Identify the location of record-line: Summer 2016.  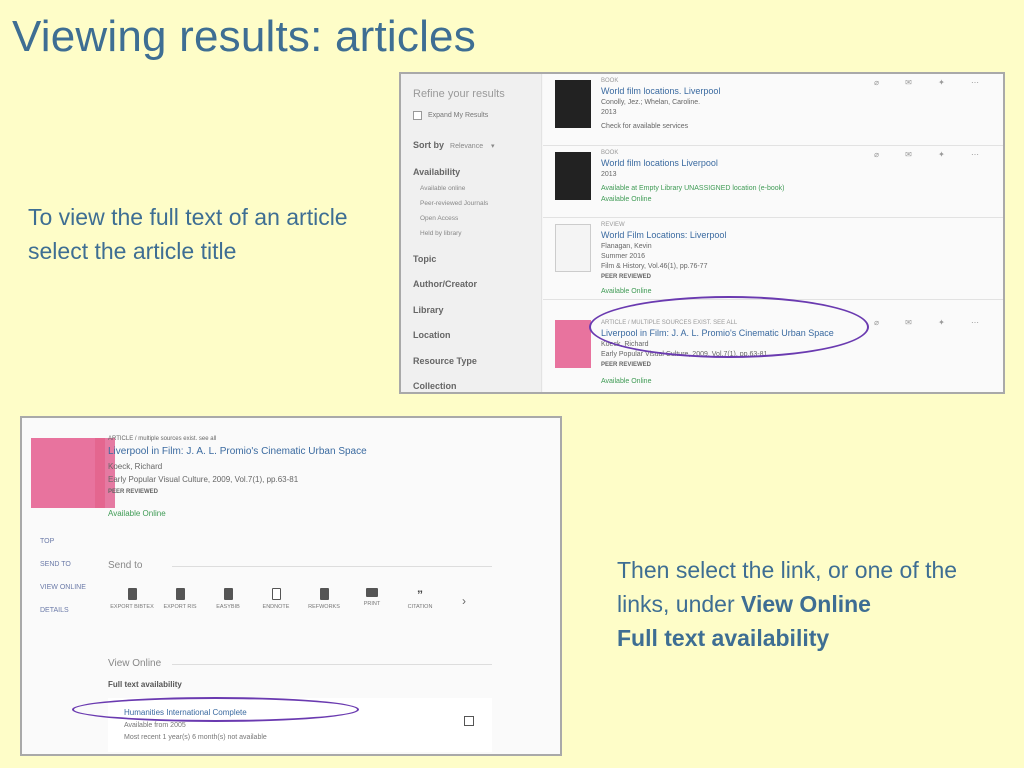
(623, 256).